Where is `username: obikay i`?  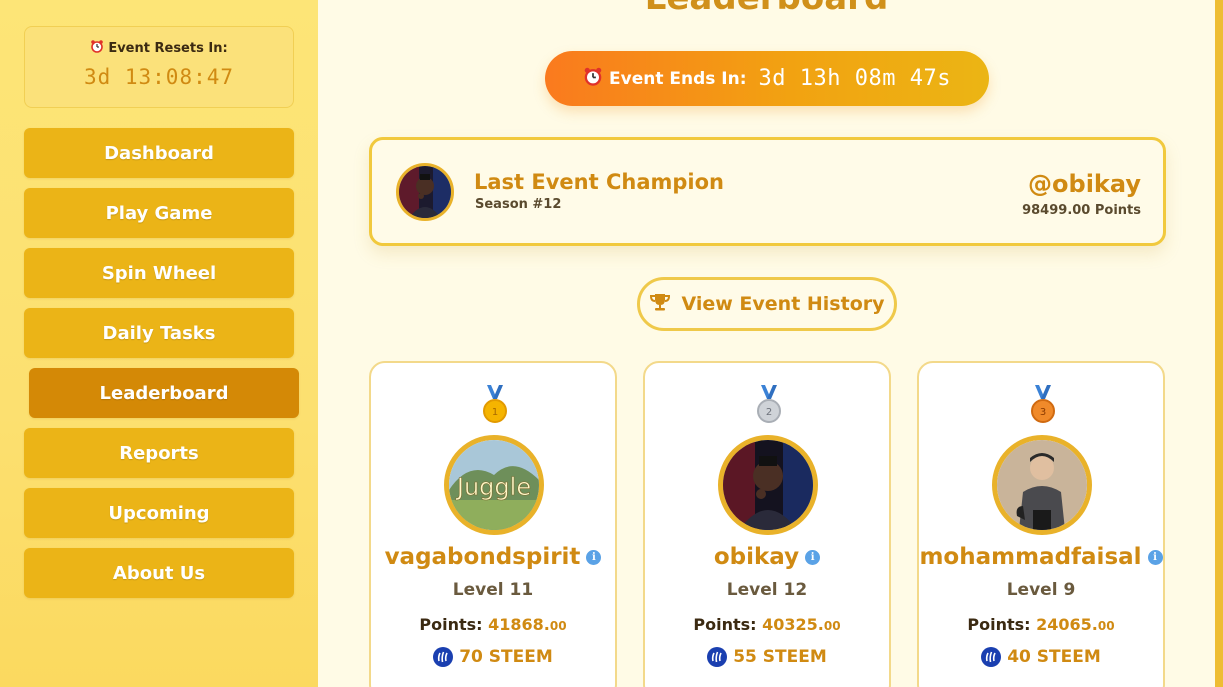 username: obikay i is located at coordinates (767, 557).